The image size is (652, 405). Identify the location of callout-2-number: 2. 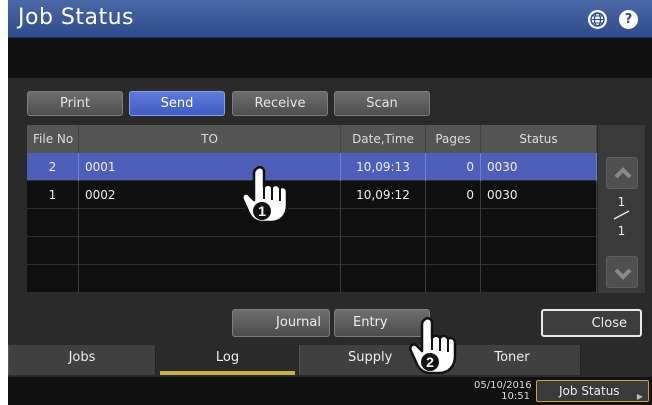
(430, 362).